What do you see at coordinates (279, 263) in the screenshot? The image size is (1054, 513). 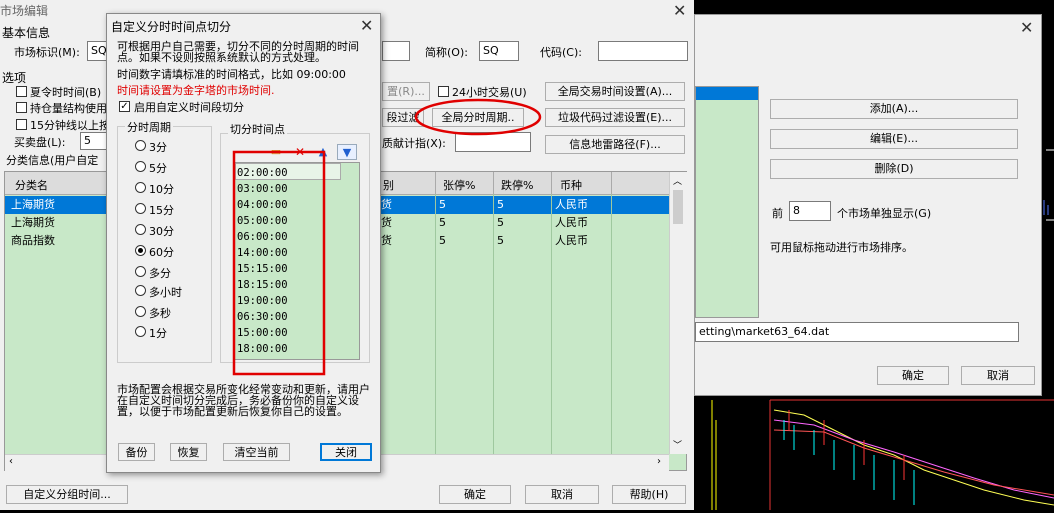 I see `time-list-highlight` at bounding box center [279, 263].